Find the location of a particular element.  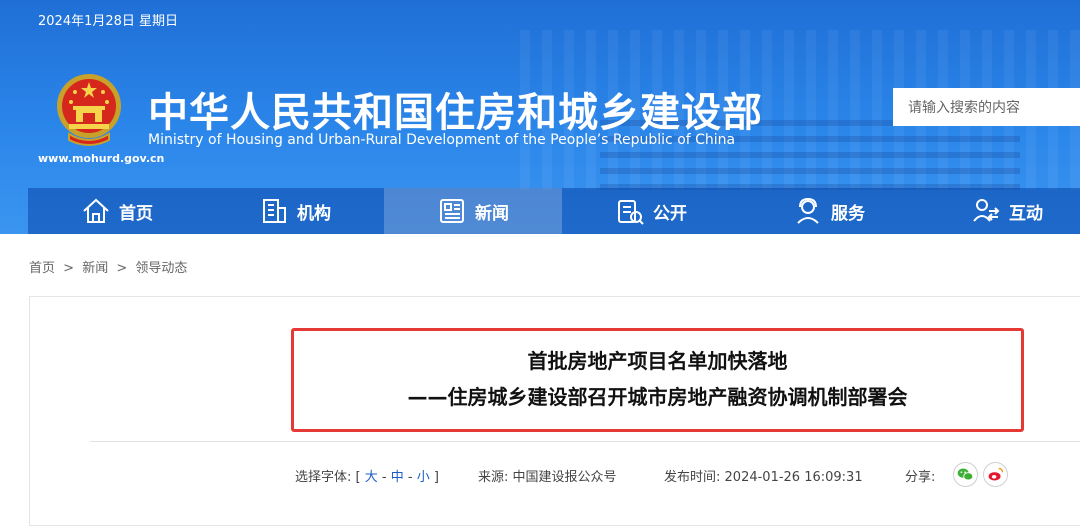

nav-item-label: 机构 is located at coordinates (314, 213).